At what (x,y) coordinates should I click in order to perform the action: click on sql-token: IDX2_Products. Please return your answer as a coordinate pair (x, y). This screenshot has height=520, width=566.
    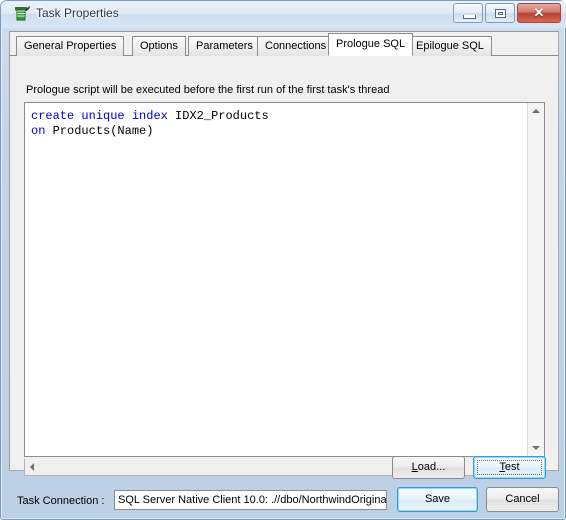
    Looking at the image, I should click on (218, 116).